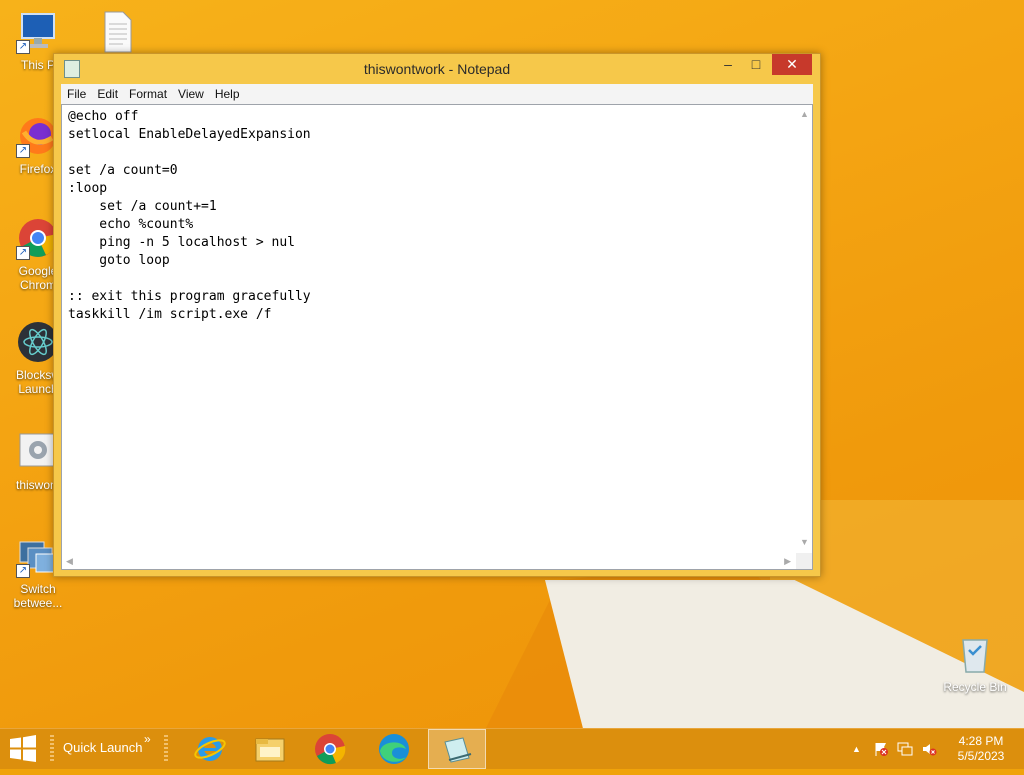 The width and height of the screenshot is (1024, 775). Describe the element at coordinates (804, 561) in the screenshot. I see `scrollbar-corner` at that location.